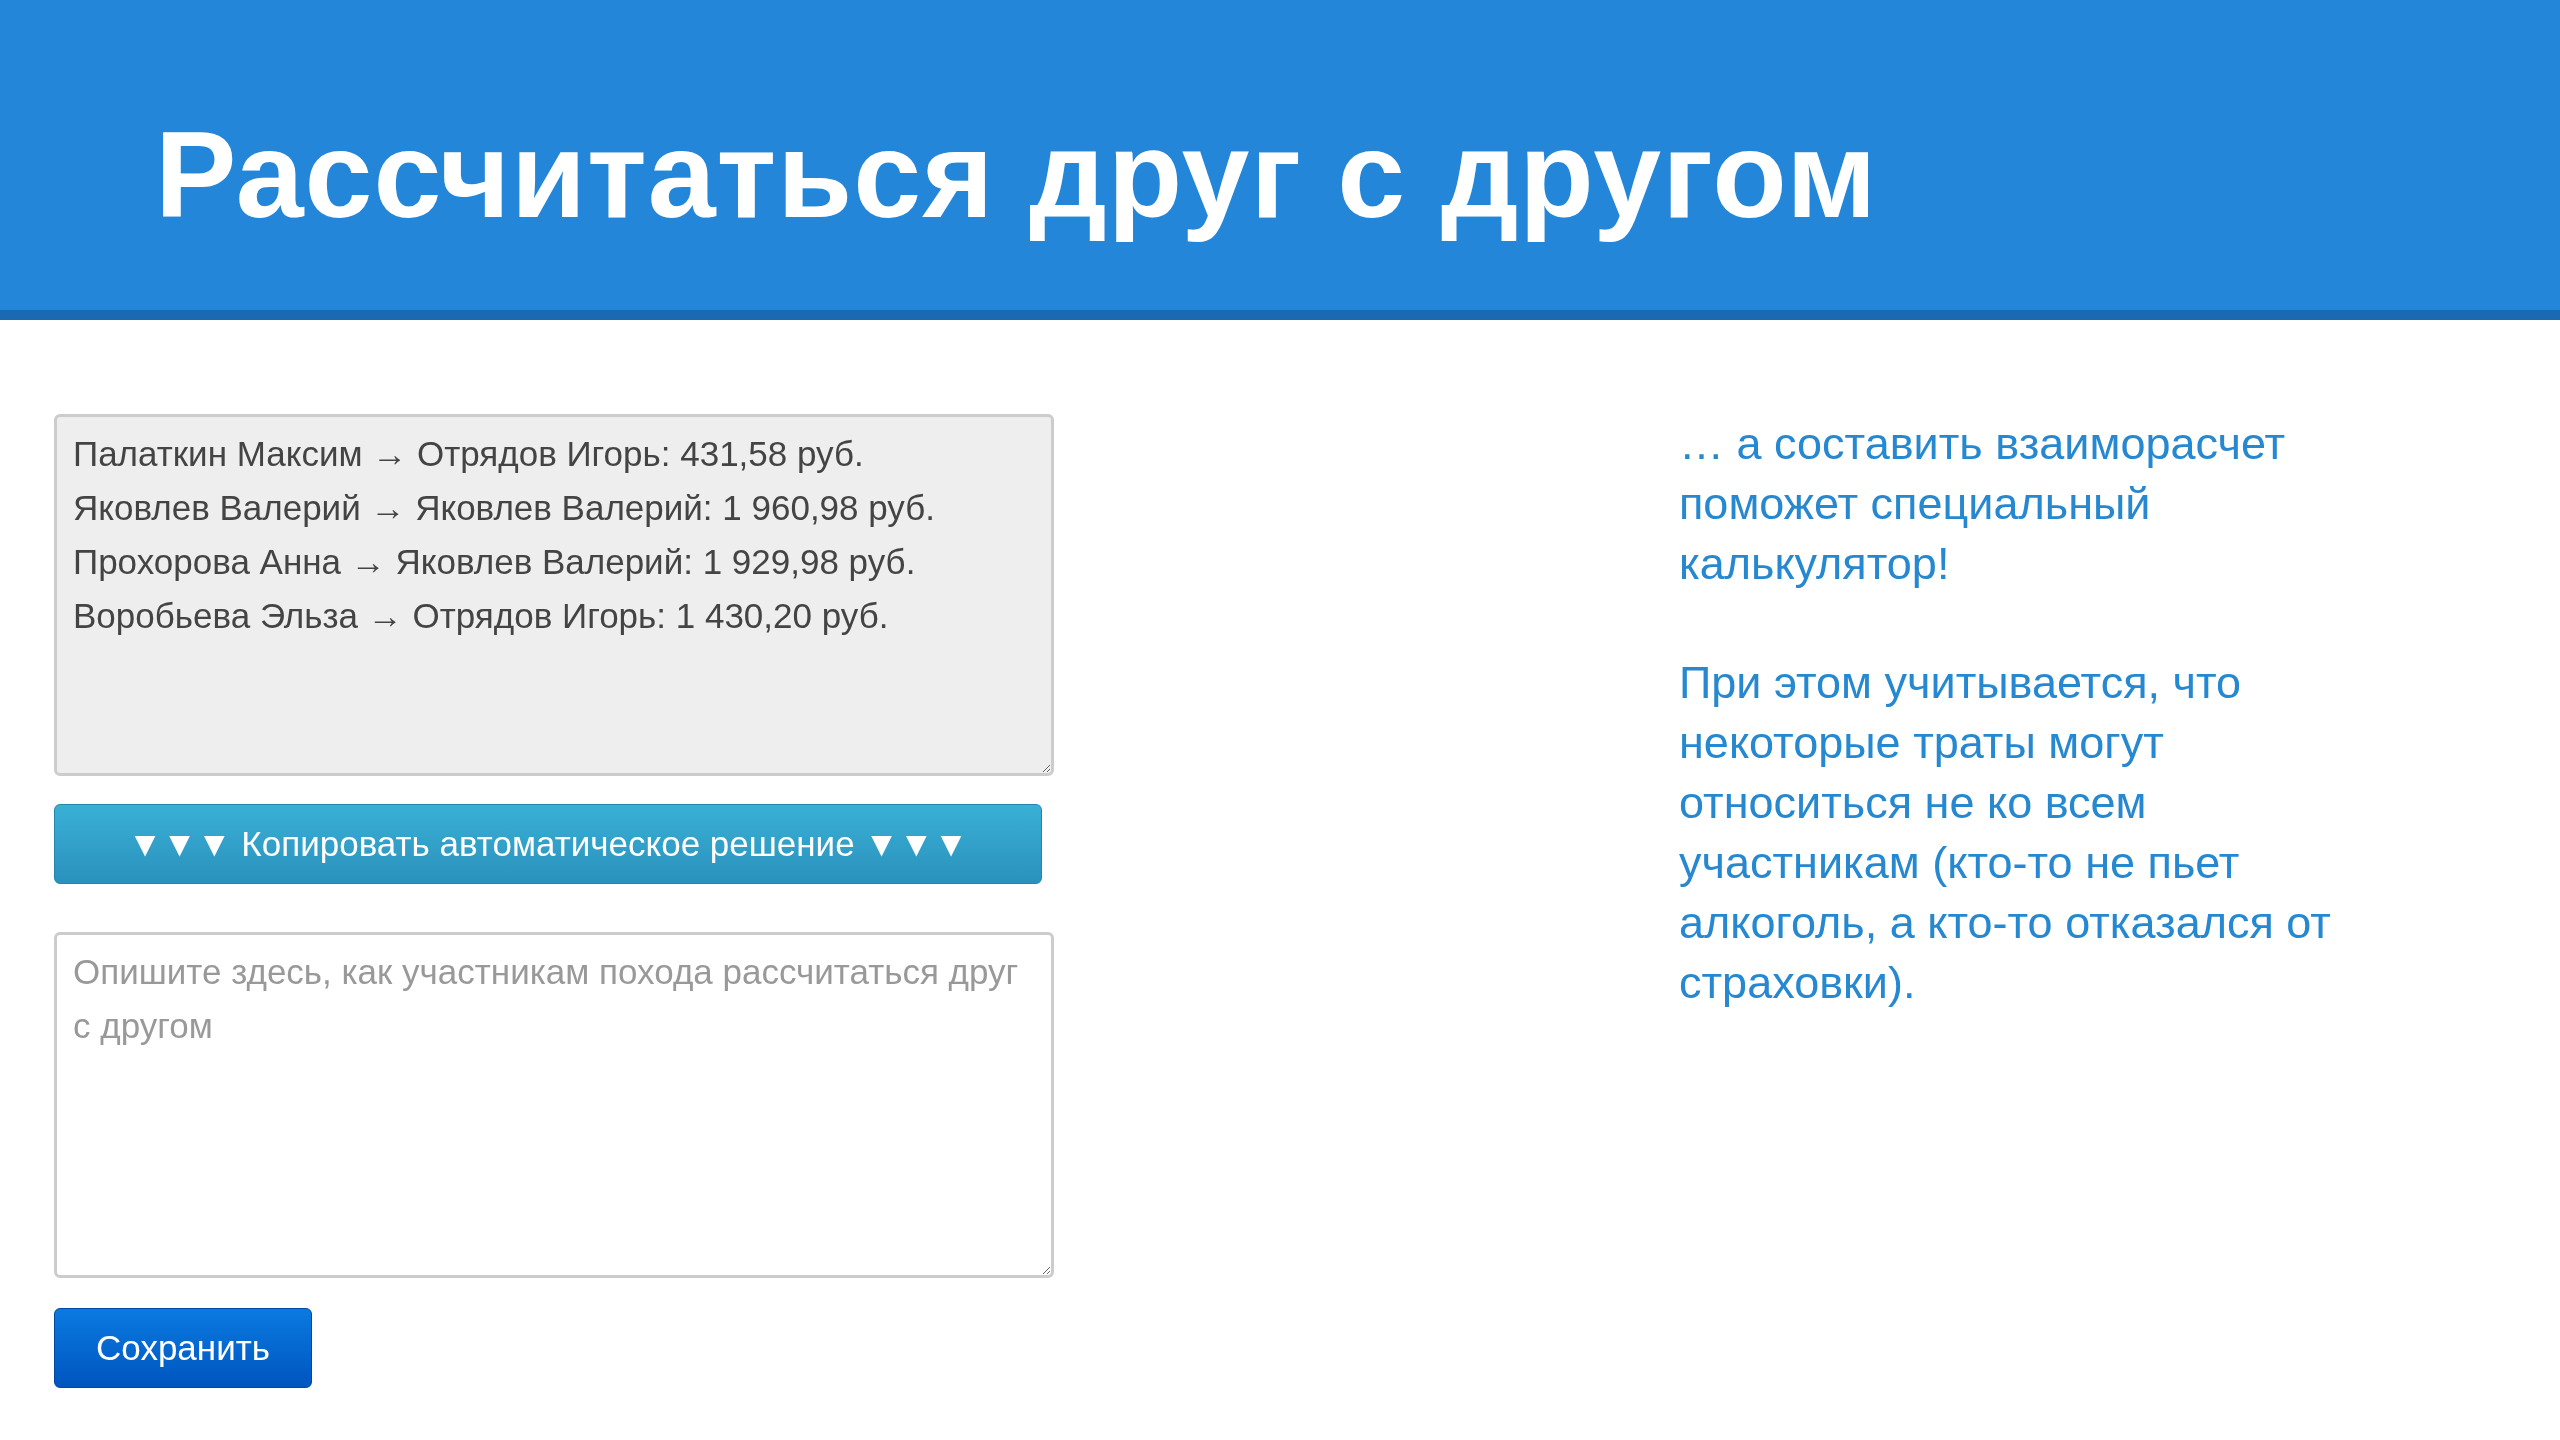 This screenshot has width=2560, height=1440. Describe the element at coordinates (183, 1348) in the screenshot. I see `save-button: Сохранить` at that location.